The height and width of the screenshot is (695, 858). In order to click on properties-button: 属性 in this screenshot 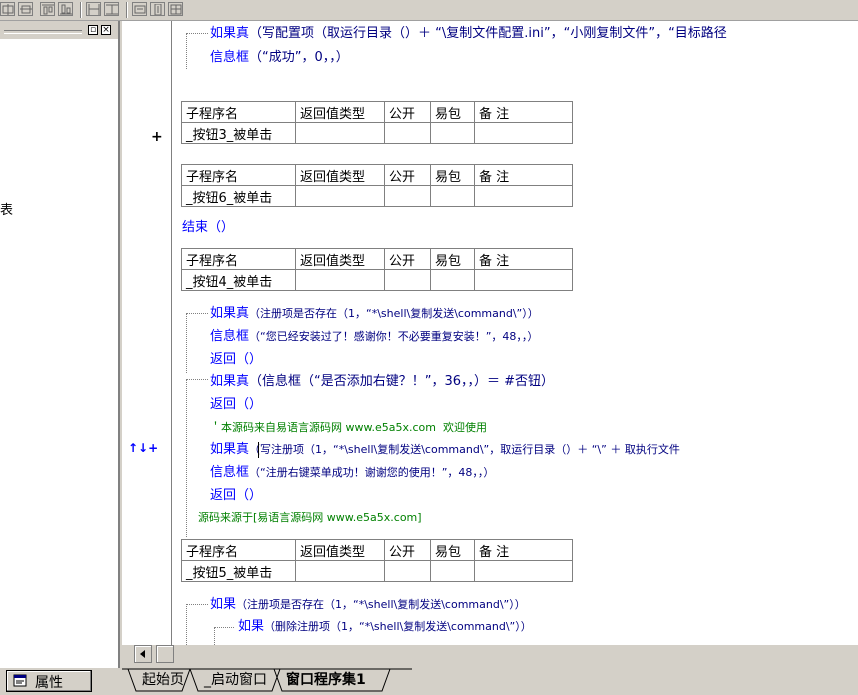, I will do `click(49, 681)`.